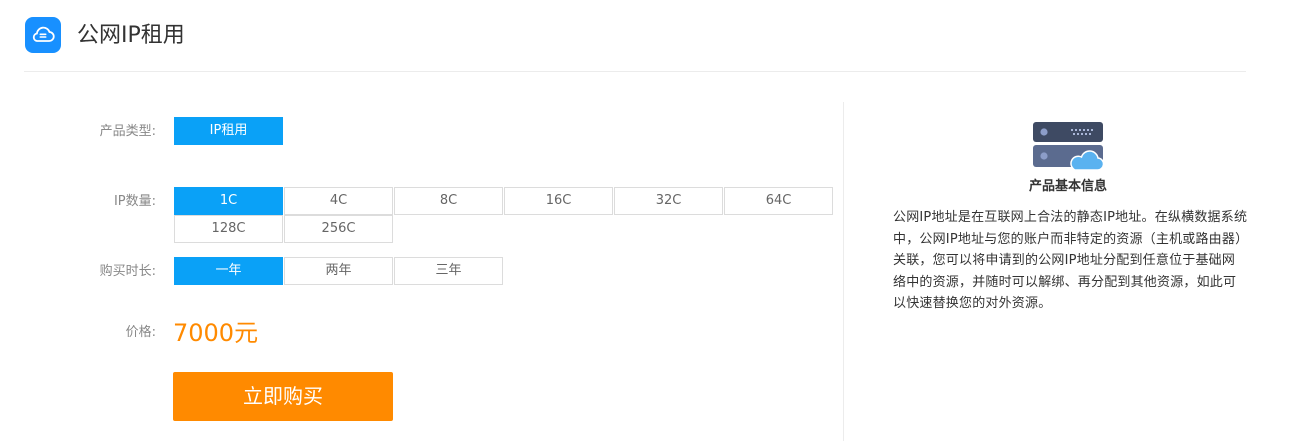  Describe the element at coordinates (448, 271) in the screenshot. I see `duration-option-3-years: 三年` at that location.